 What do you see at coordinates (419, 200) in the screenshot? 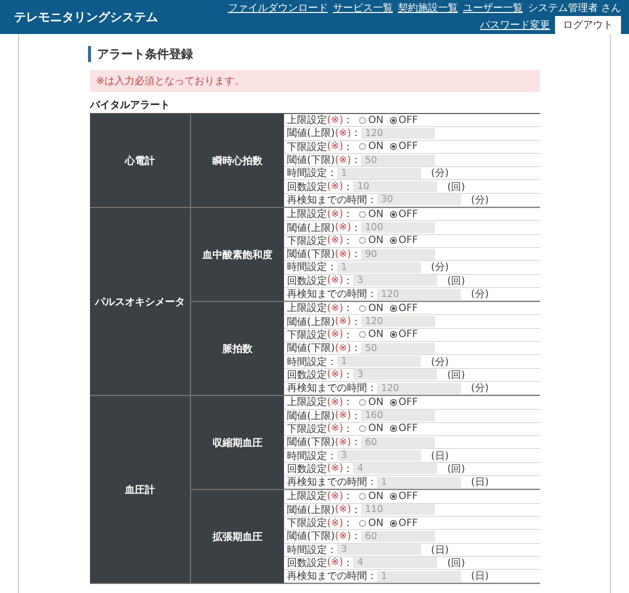
I see `input-field: 30` at bounding box center [419, 200].